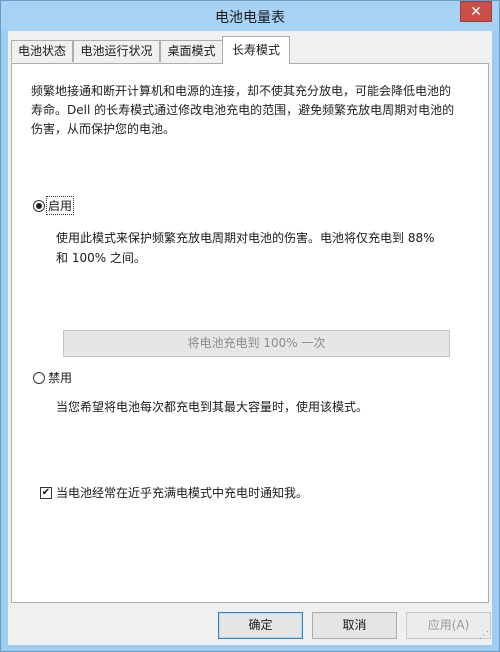  Describe the element at coordinates (60, 377) in the screenshot. I see `disable-radio-label: 禁用` at that location.